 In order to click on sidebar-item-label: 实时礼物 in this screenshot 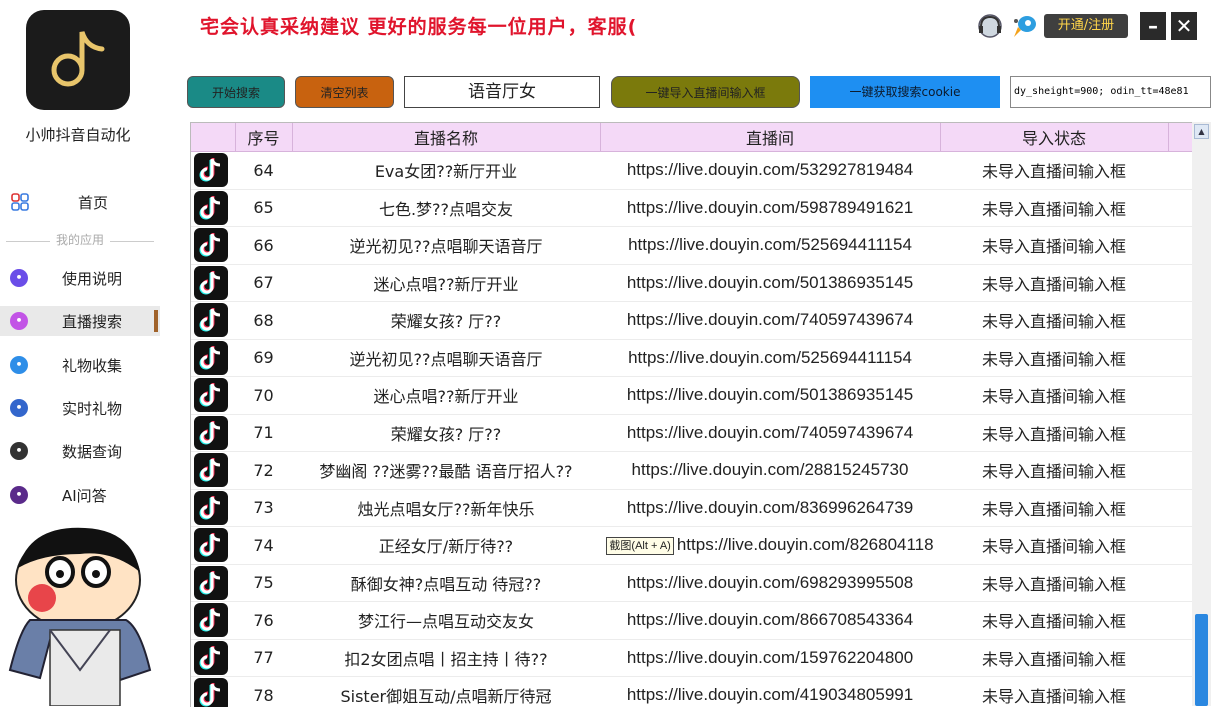, I will do `click(92, 408)`.